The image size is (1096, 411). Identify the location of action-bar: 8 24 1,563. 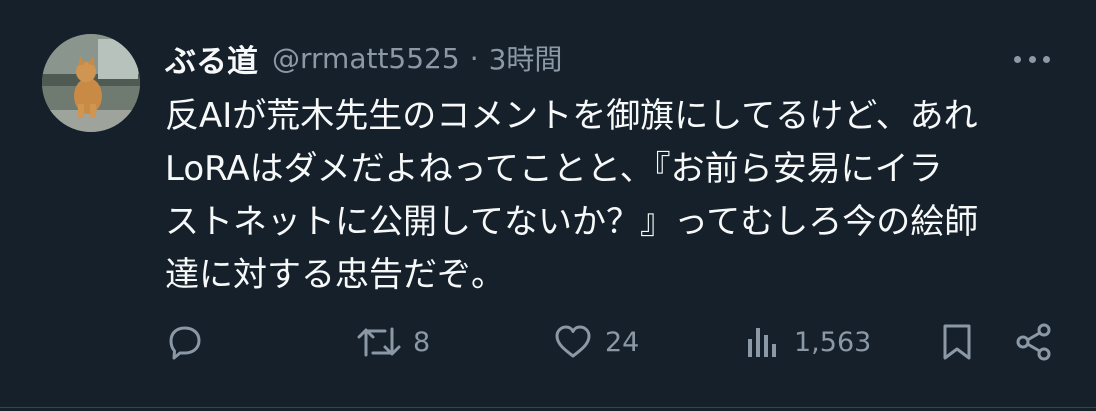
(548, 342).